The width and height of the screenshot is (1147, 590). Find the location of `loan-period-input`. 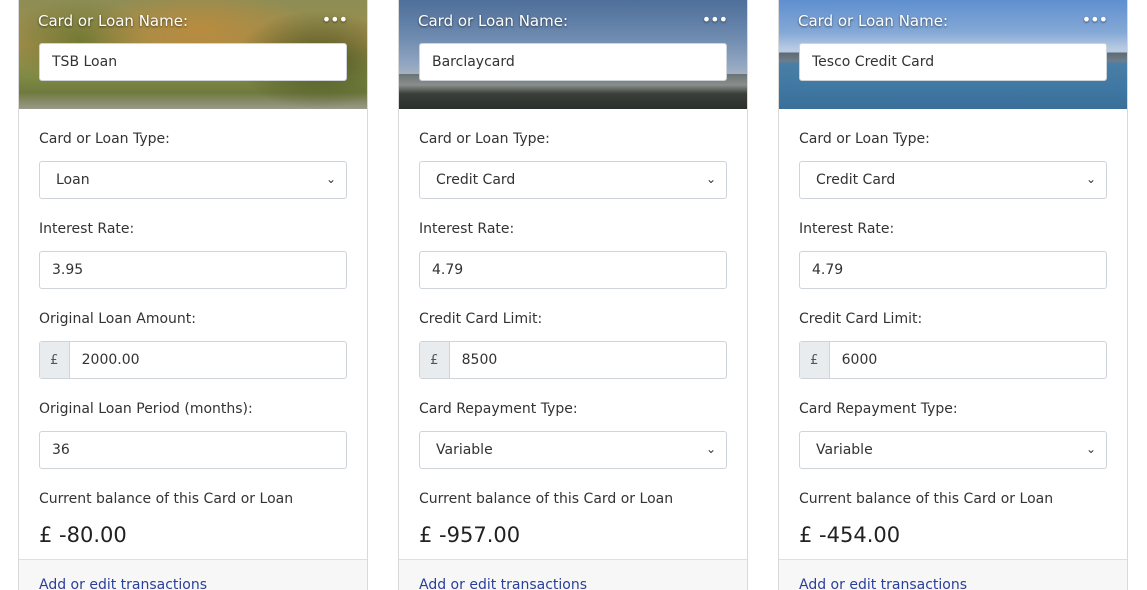

loan-period-input is located at coordinates (193, 450).